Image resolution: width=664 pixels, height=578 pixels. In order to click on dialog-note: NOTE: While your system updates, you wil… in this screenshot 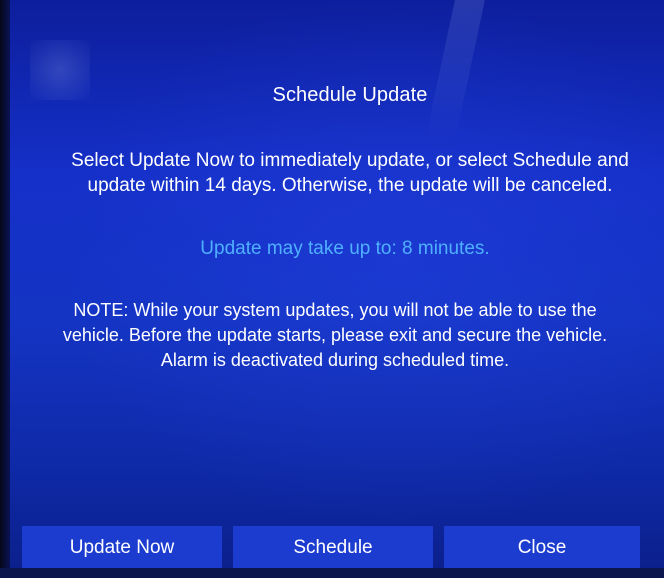, I will do `click(335, 335)`.